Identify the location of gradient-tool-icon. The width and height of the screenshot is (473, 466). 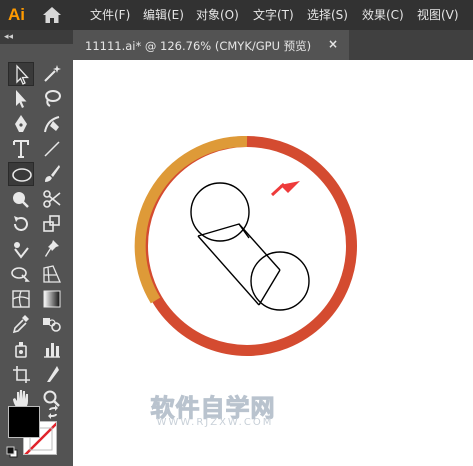
(52, 299).